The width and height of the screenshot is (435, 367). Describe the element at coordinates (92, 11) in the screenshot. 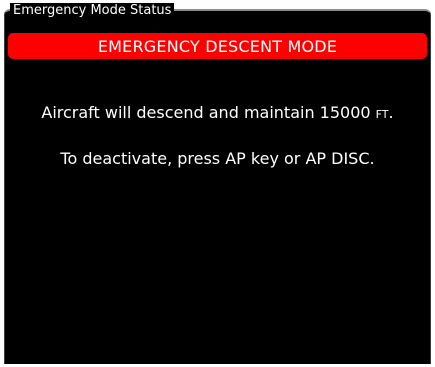

I see `panel-title: Emergency Mode Status` at that location.